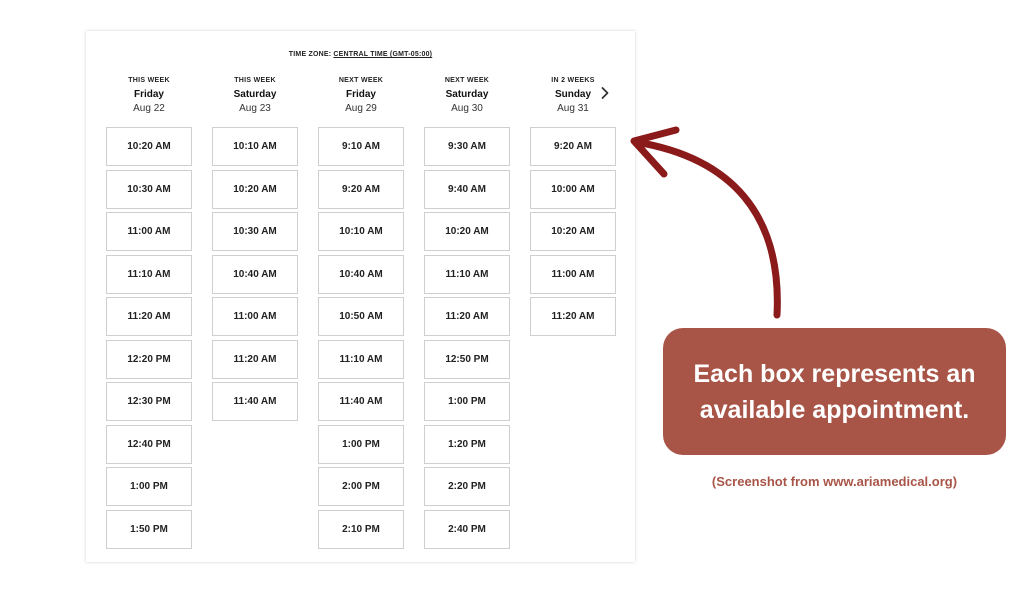 This screenshot has height=603, width=1024. Describe the element at coordinates (467, 529) in the screenshot. I see `time-slot-button: 2:40 PM` at that location.